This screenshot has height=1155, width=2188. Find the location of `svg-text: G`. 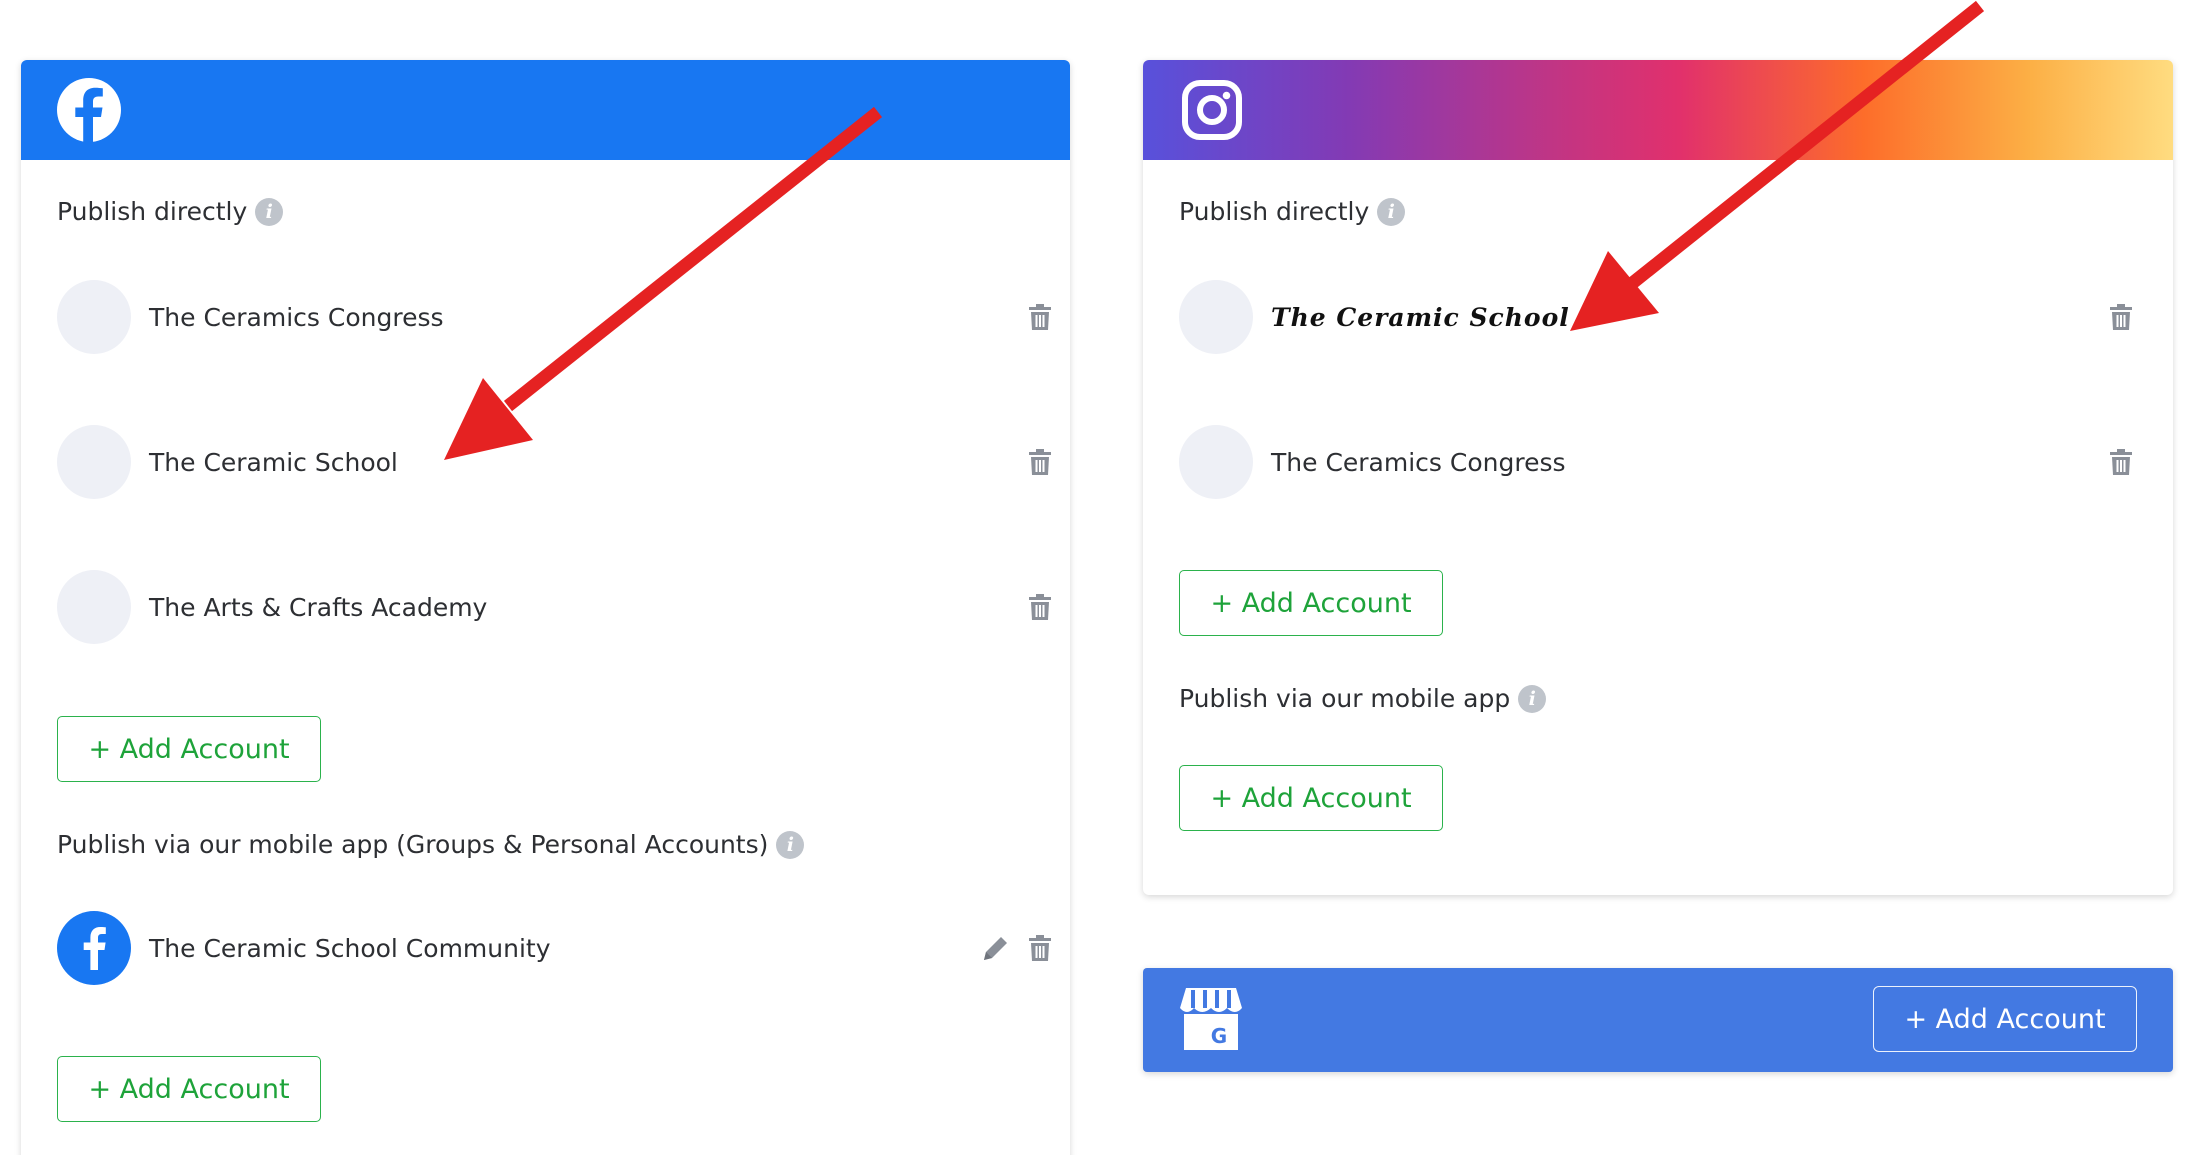

svg-text: G is located at coordinates (1219, 1036).